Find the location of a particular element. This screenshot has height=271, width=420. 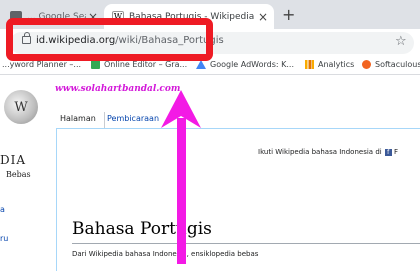

arrow-shaft is located at coordinates (181, 191).